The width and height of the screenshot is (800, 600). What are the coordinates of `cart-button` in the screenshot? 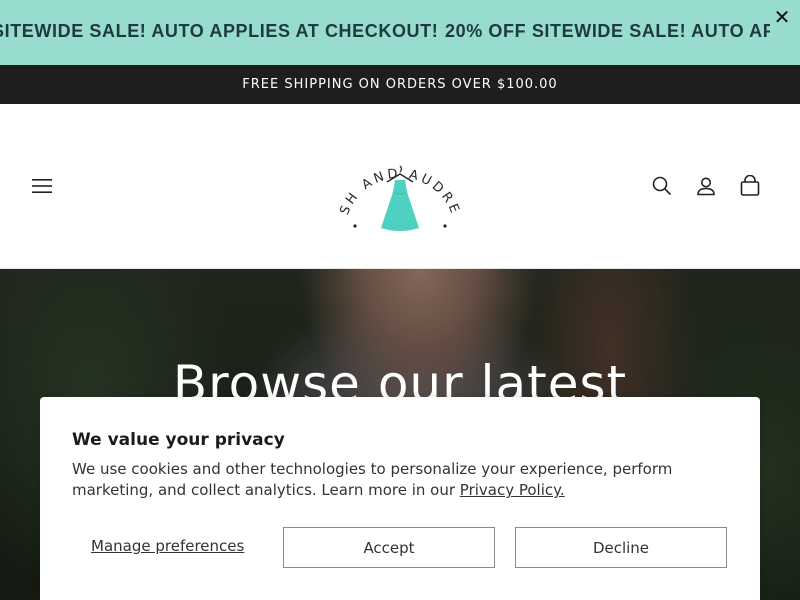 It's located at (750, 186).